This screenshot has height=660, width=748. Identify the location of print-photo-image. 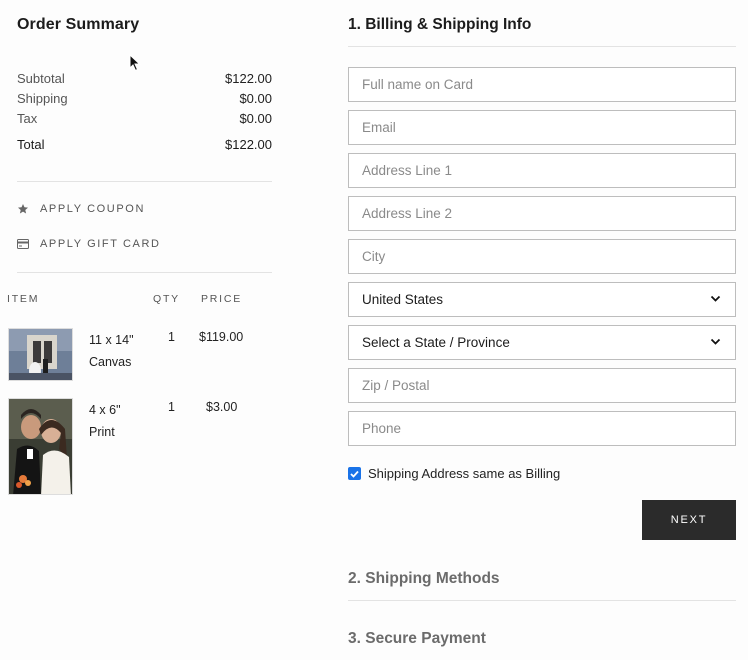
(40, 446).